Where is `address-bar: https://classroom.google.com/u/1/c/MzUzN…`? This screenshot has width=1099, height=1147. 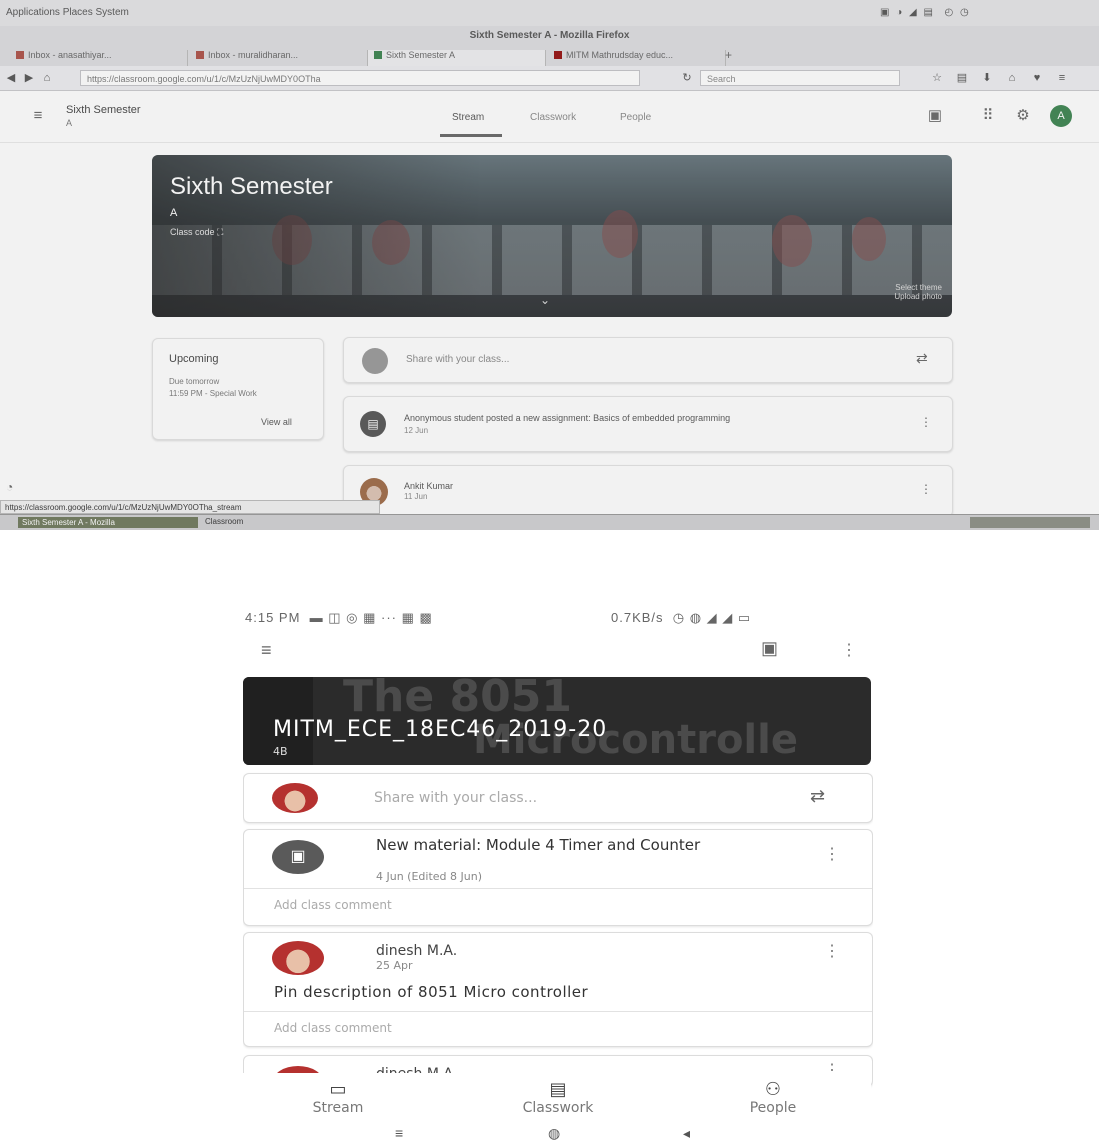
address-bar: https://classroom.google.com/u/1/c/MzUzN… is located at coordinates (360, 78).